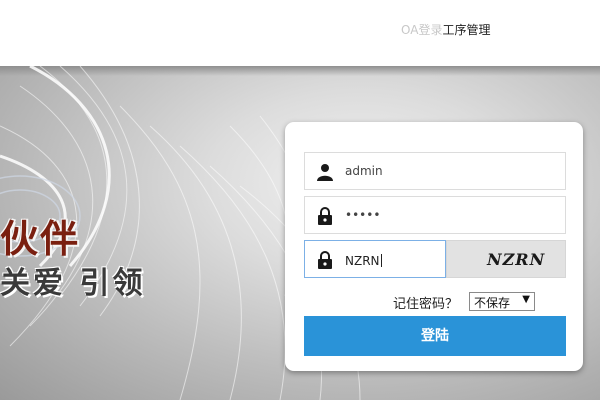  What do you see at coordinates (325, 172) in the screenshot?
I see `user-icon` at bounding box center [325, 172].